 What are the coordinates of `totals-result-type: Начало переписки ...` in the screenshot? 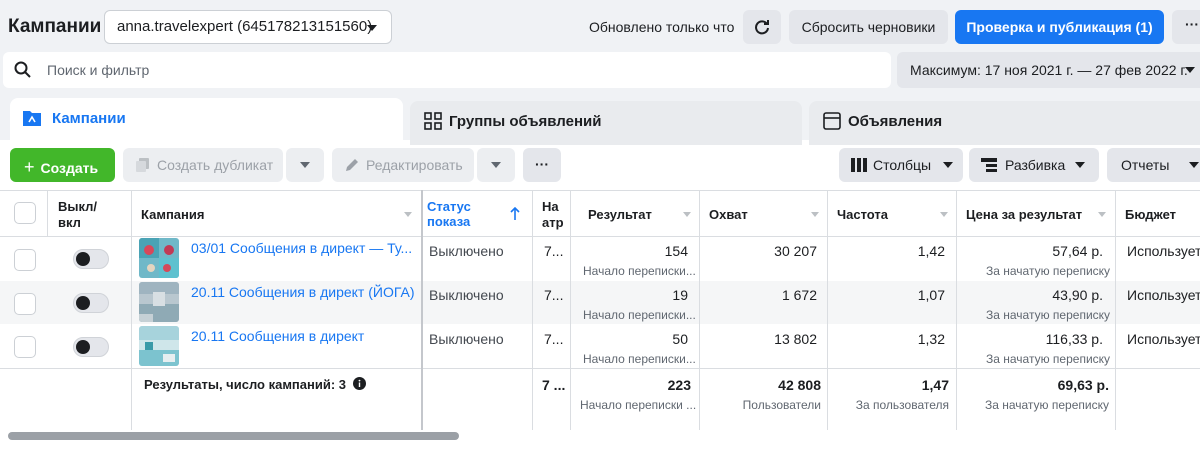 It's located at (638, 405).